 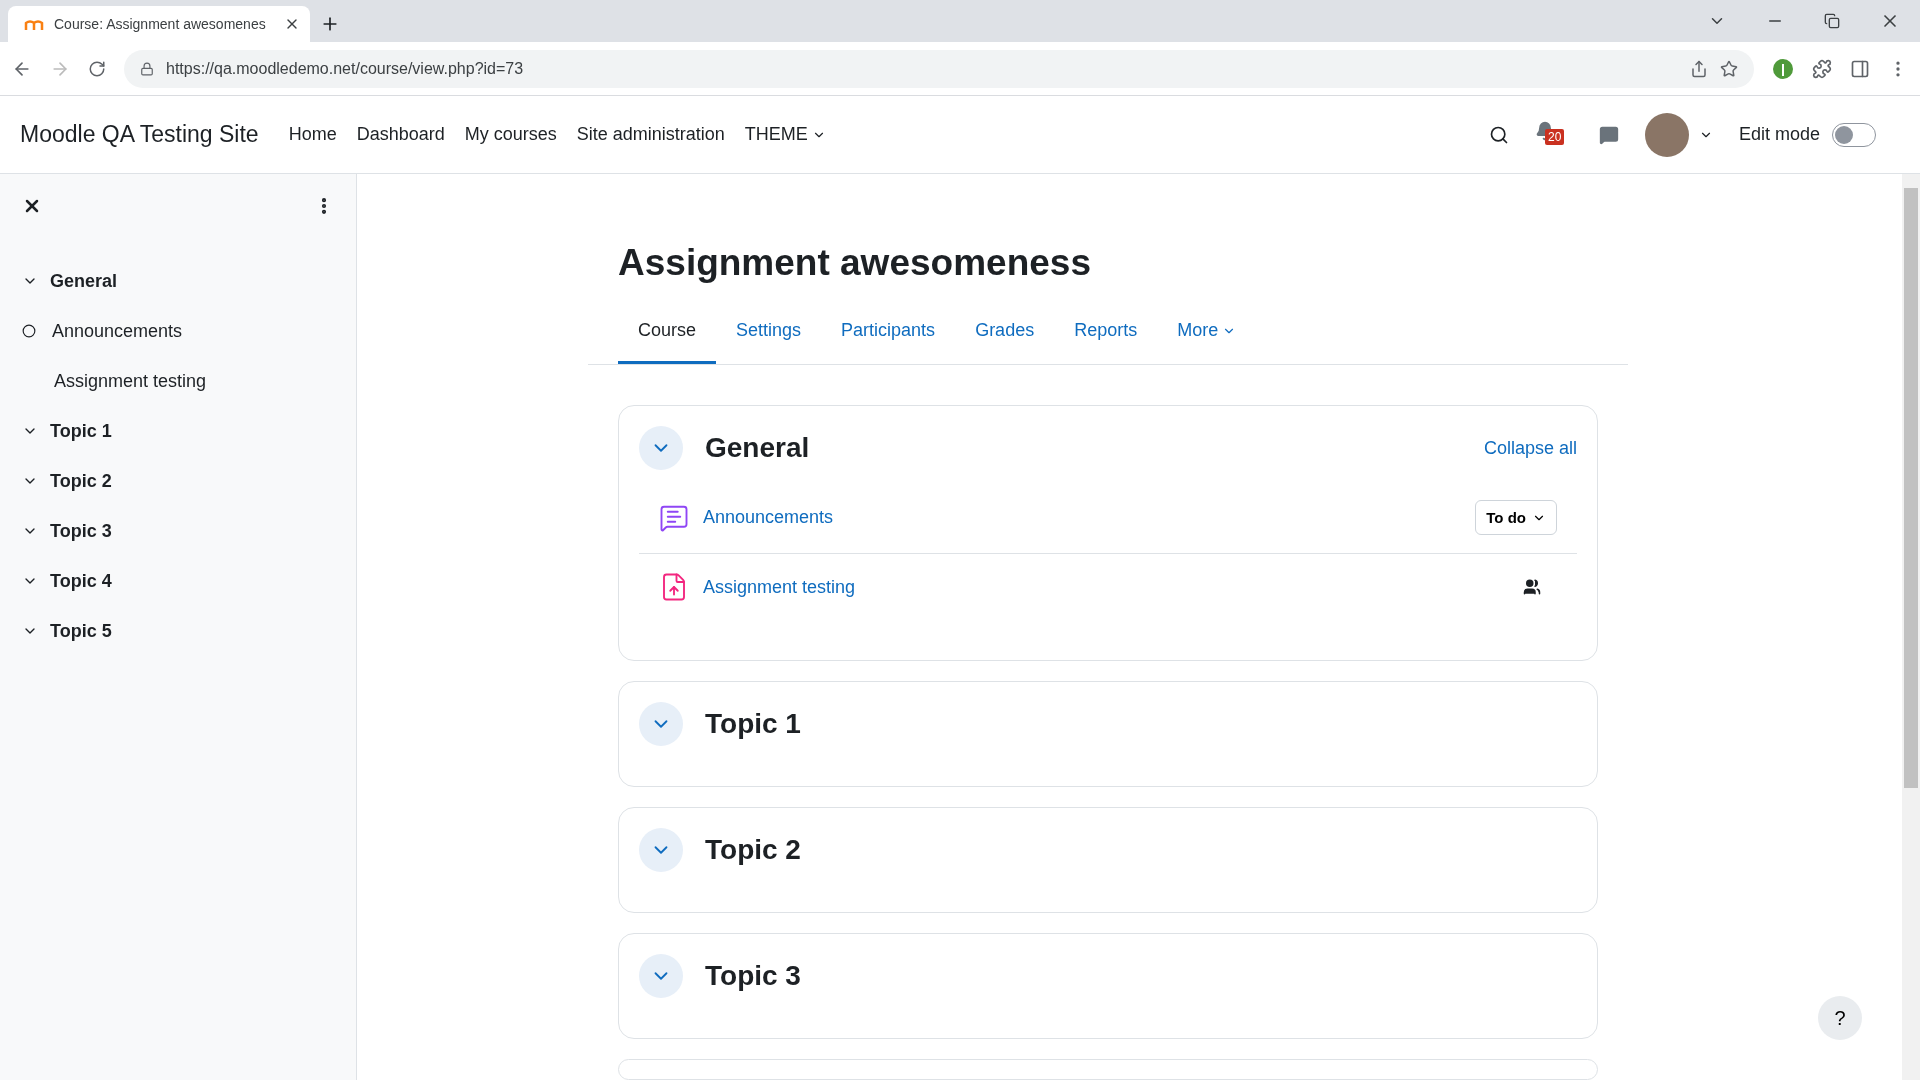 I want to click on address-bar: https://qa.moodledemo.net/course/view.php?id=73, so click(x=939, y=68).